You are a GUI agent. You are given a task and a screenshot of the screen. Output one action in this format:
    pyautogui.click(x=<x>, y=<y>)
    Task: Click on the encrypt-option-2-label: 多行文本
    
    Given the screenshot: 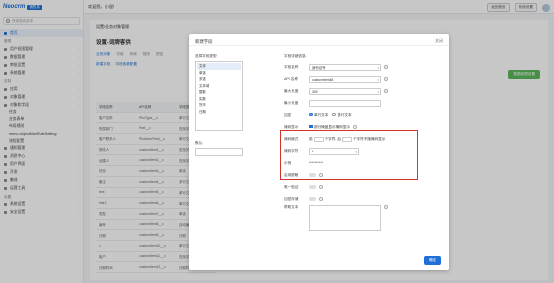 What is the action you would take?
    pyautogui.click(x=344, y=114)
    